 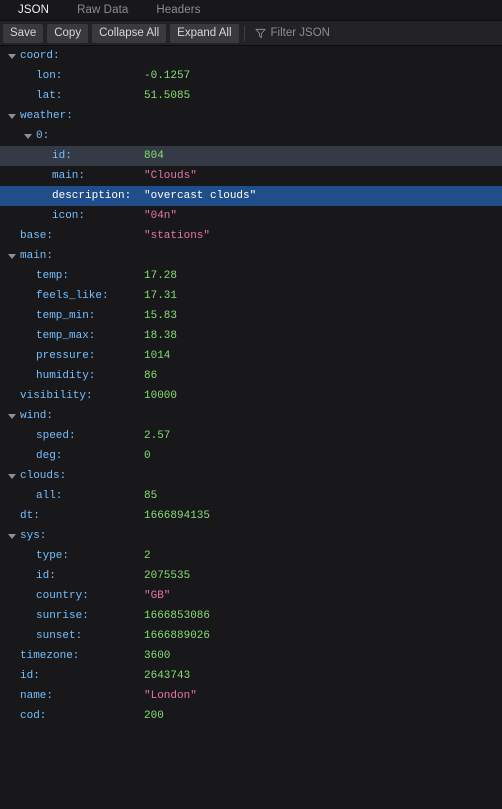 What do you see at coordinates (33, 716) in the screenshot?
I see `json-key: cod:` at bounding box center [33, 716].